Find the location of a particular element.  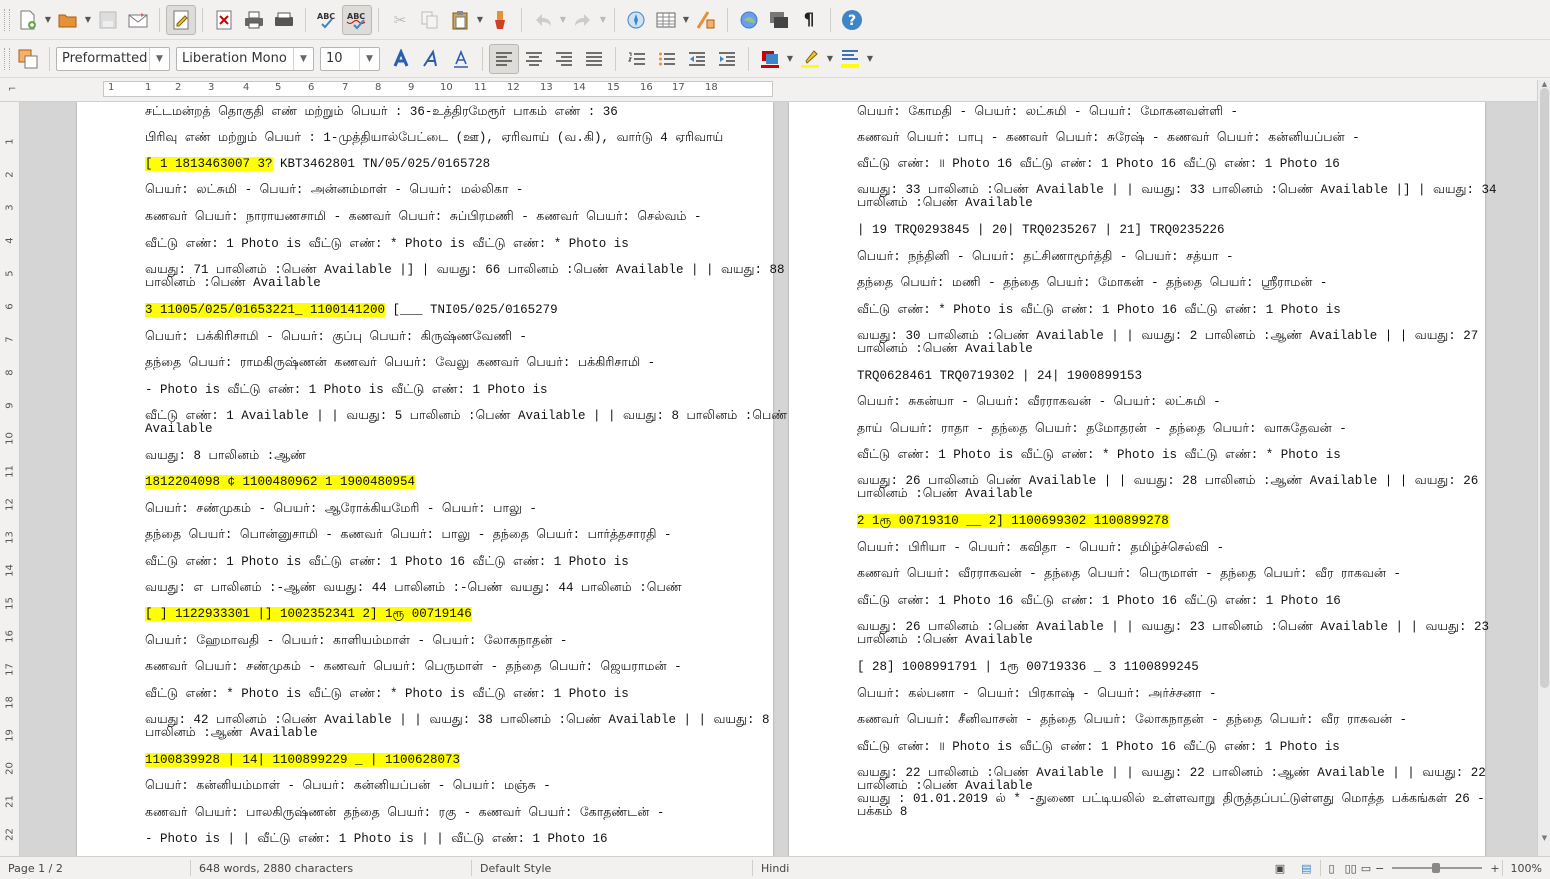

navigator-icon is located at coordinates (636, 20).